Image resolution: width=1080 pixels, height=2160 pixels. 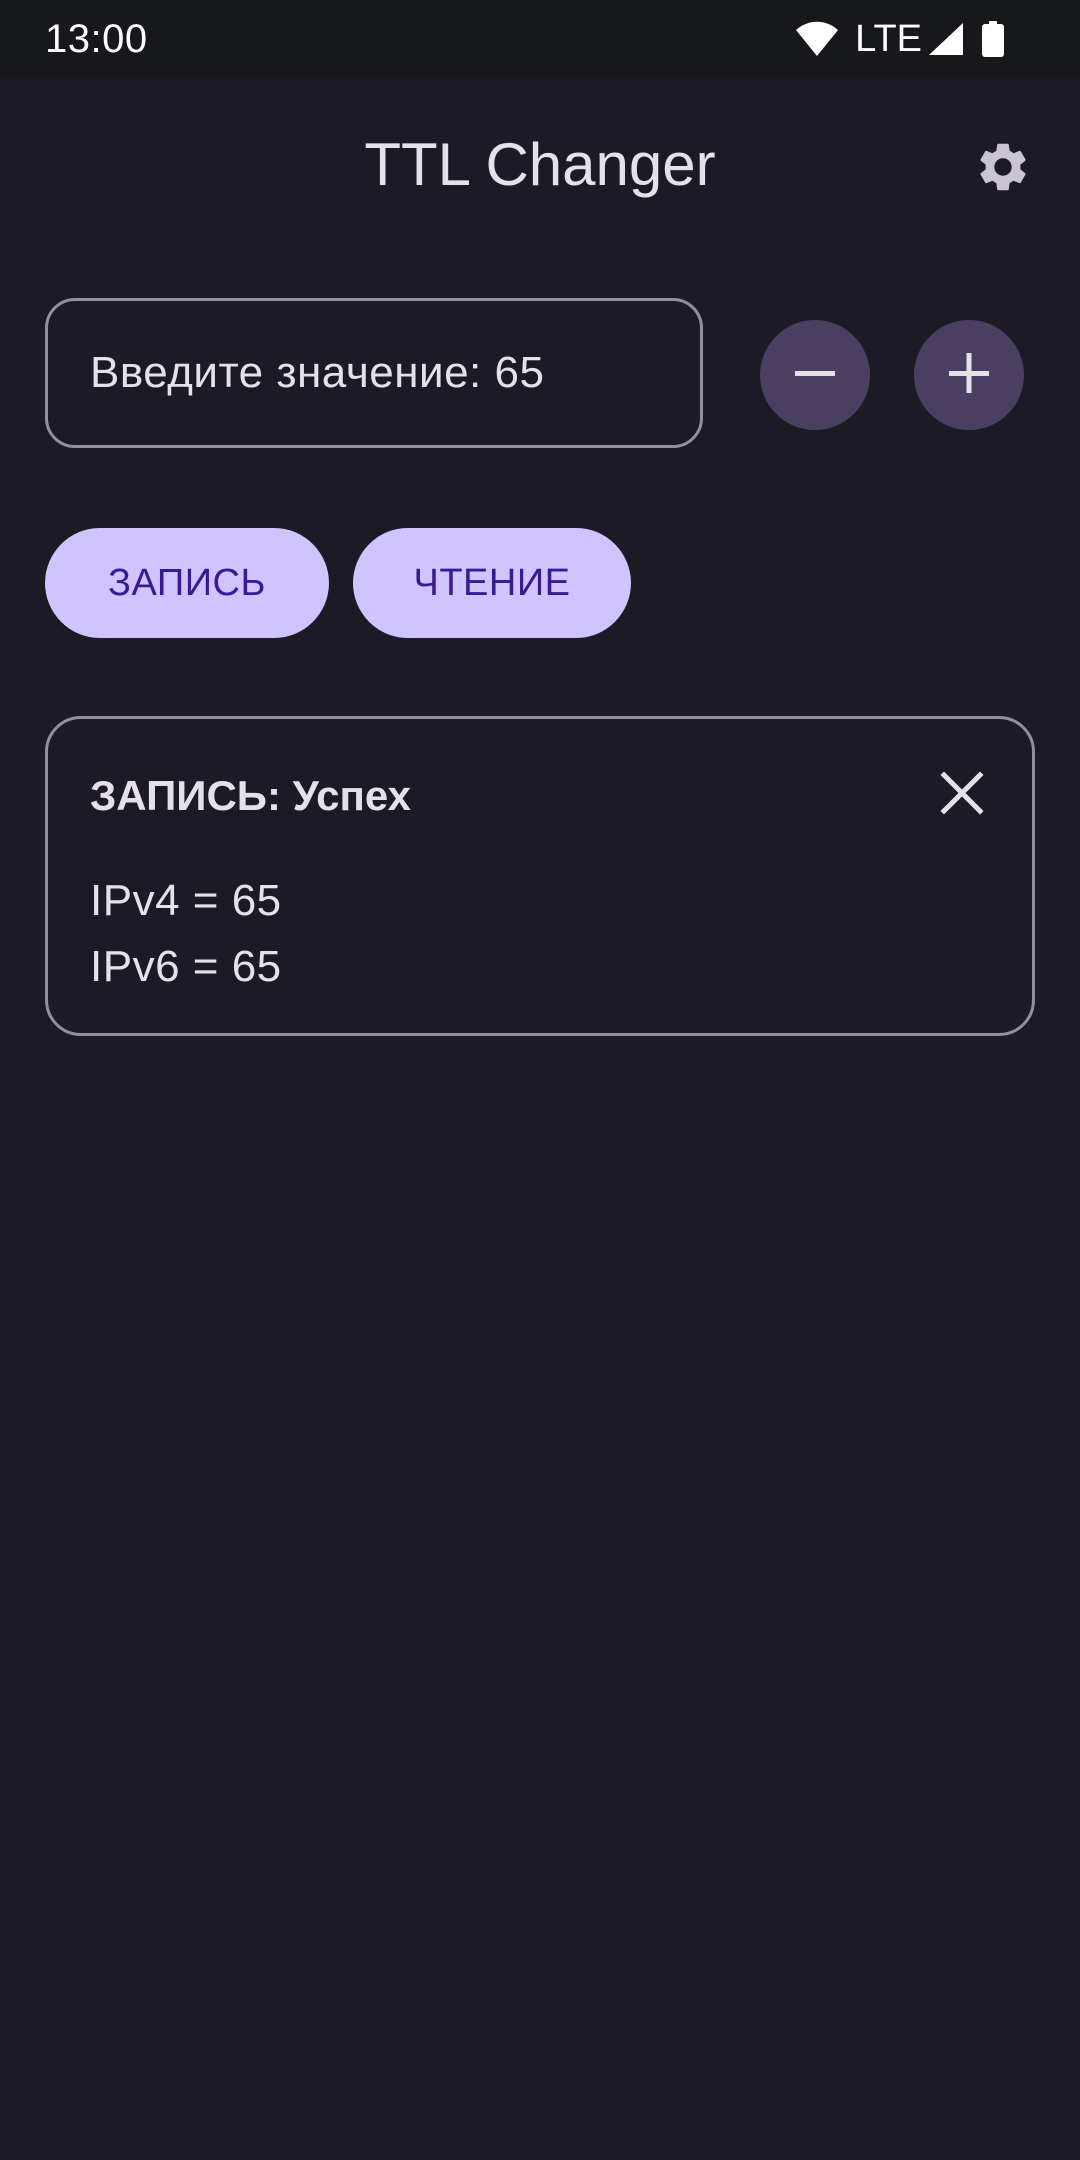 What do you see at coordinates (540, 164) in the screenshot?
I see `app-title: TTL Changer` at bounding box center [540, 164].